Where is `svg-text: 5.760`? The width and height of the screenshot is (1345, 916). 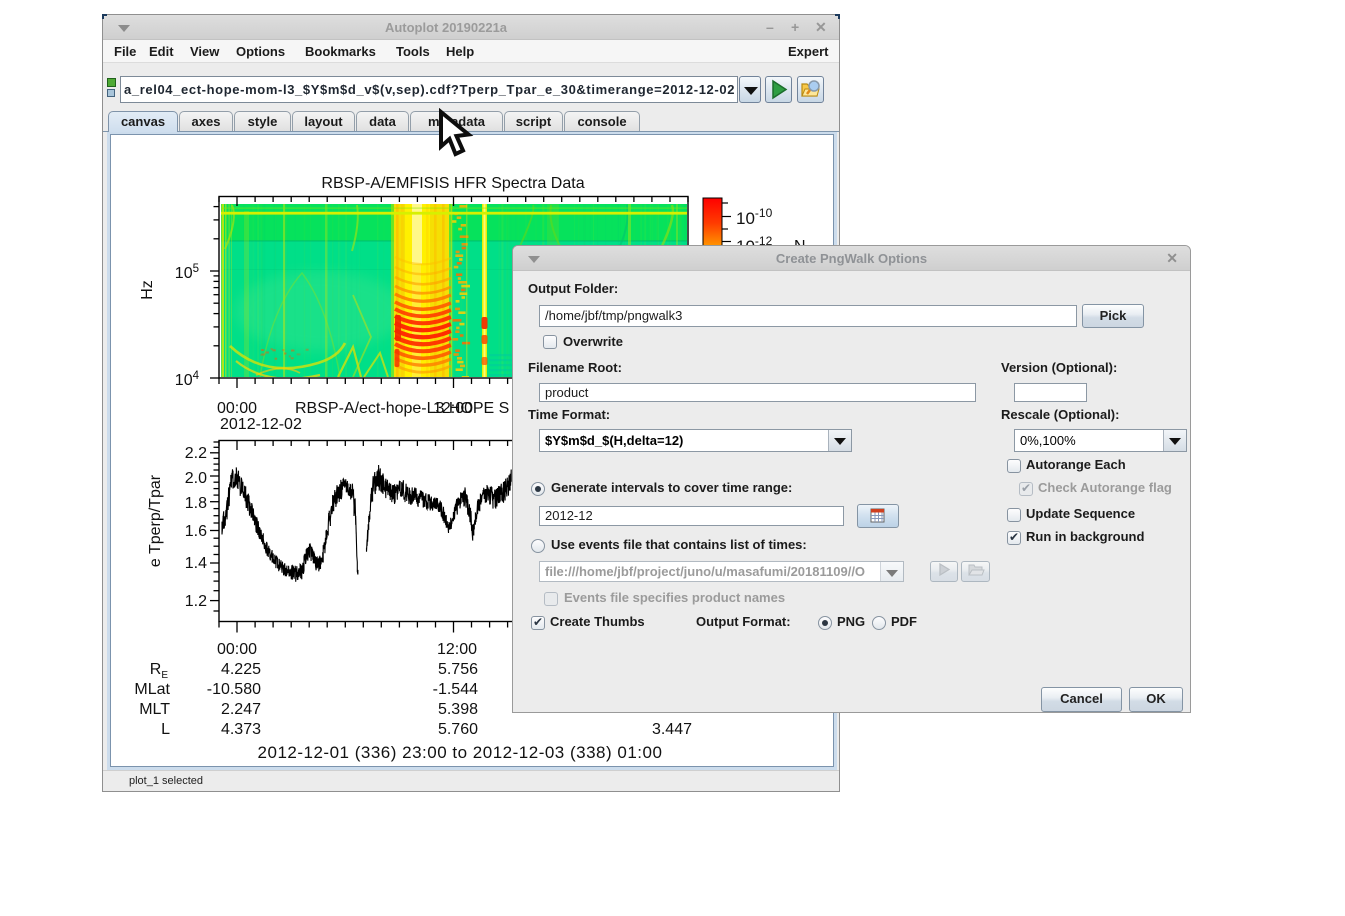
svg-text: 5.760 is located at coordinates (458, 729).